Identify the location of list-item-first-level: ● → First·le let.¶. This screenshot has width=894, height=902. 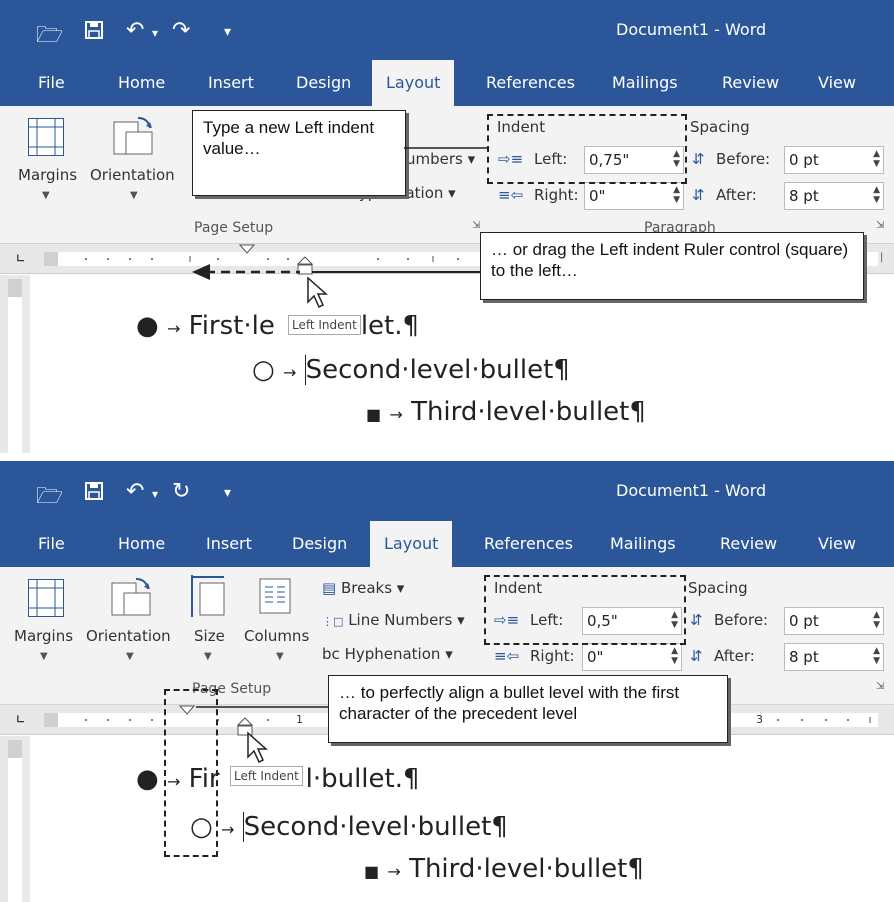
(277, 326).